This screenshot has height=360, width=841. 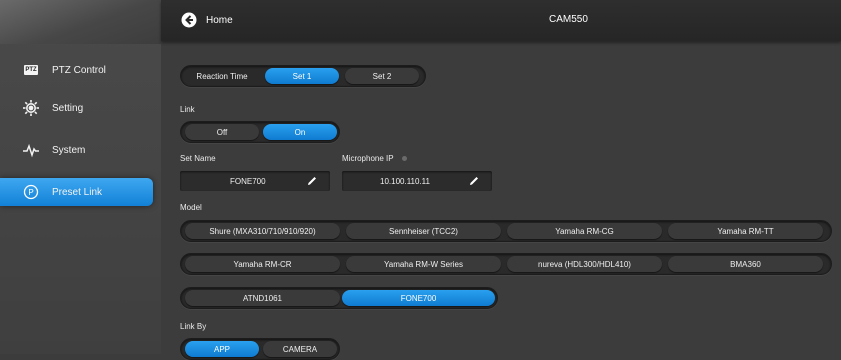 I want to click on gear-icon, so click(x=31, y=108).